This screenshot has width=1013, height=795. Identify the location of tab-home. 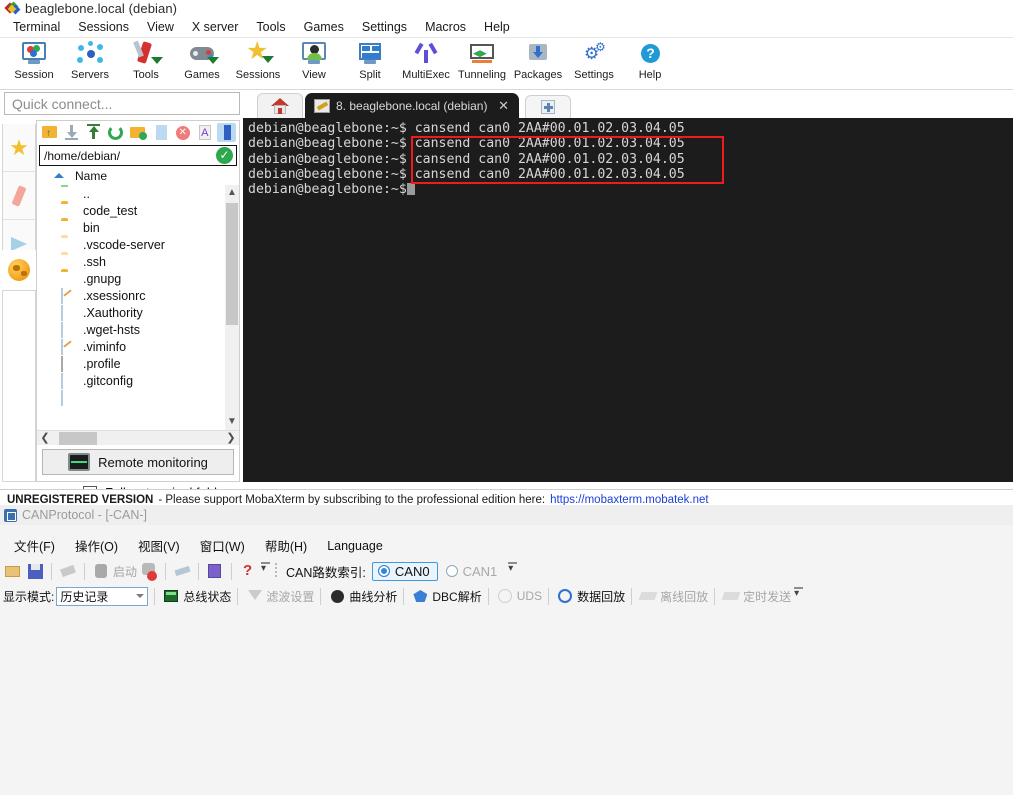
(280, 105).